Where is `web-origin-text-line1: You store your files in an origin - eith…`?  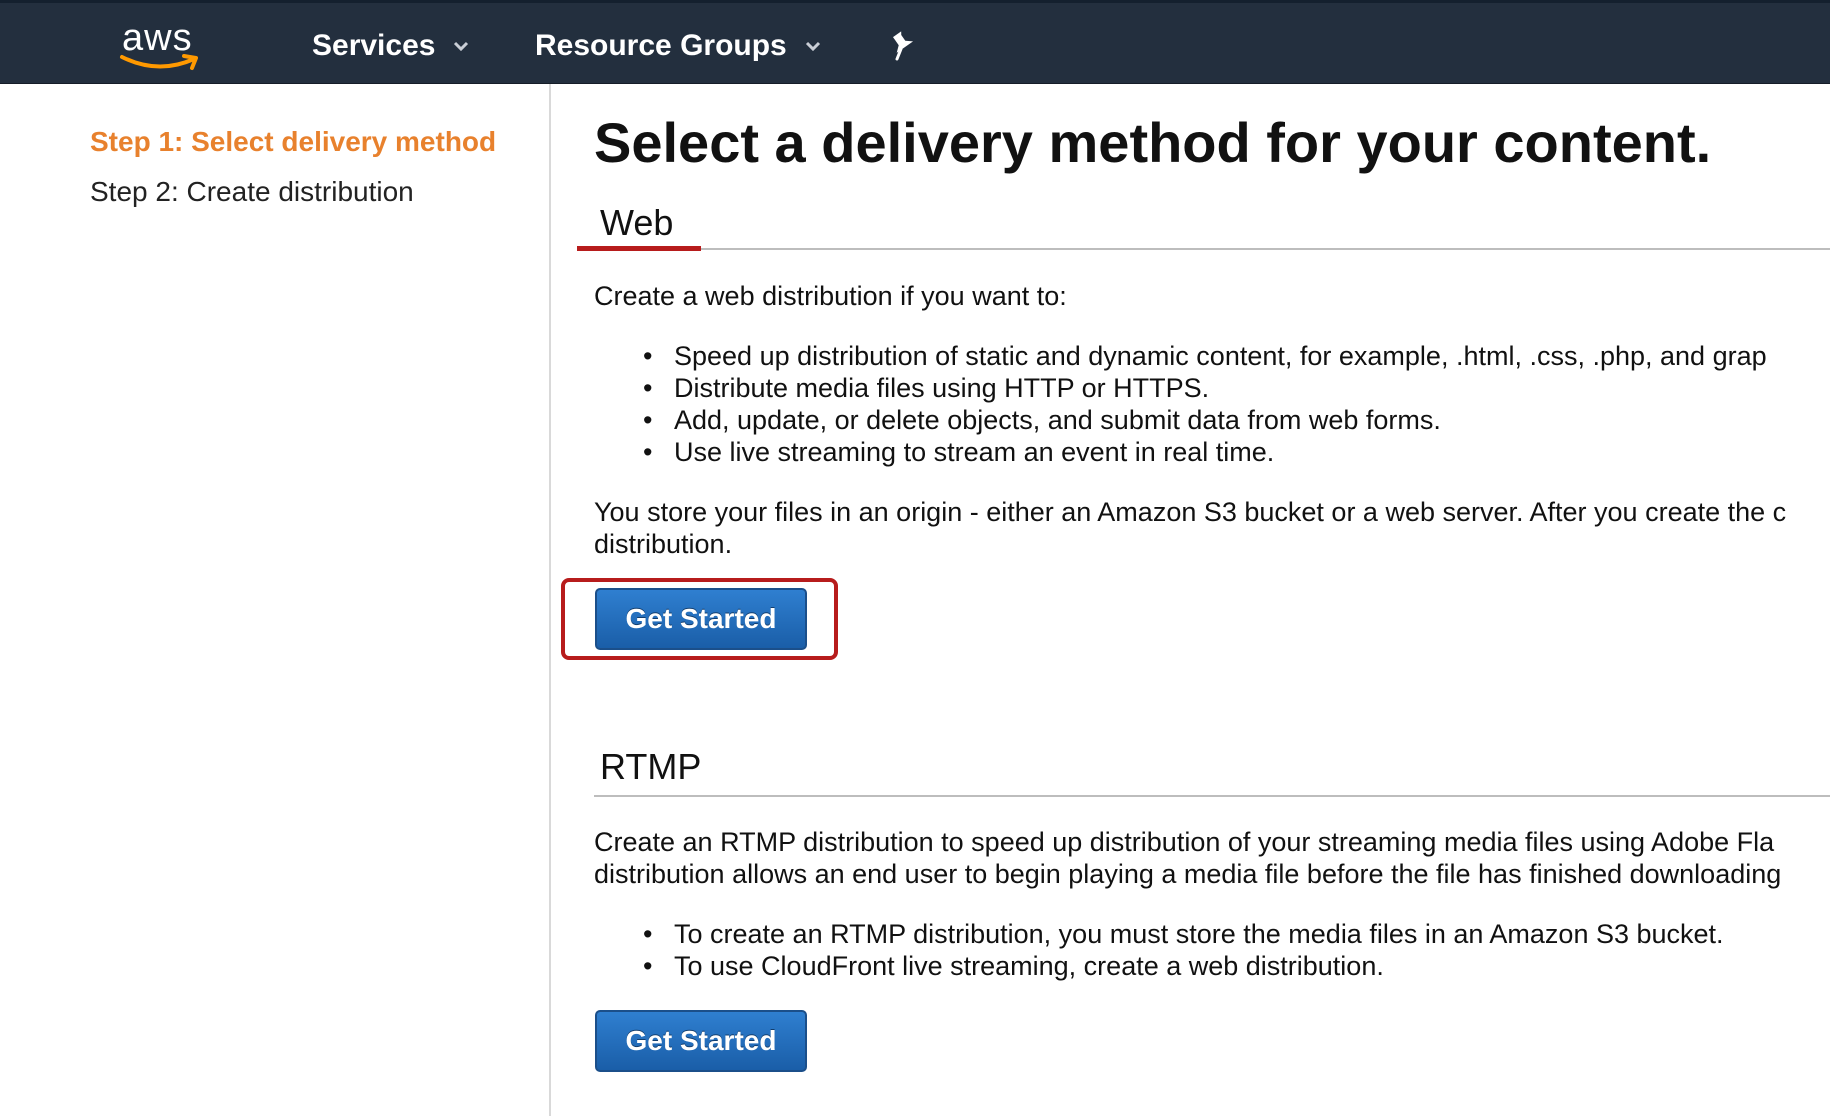 web-origin-text-line1: You store your files in an origin - eith… is located at coordinates (1190, 512).